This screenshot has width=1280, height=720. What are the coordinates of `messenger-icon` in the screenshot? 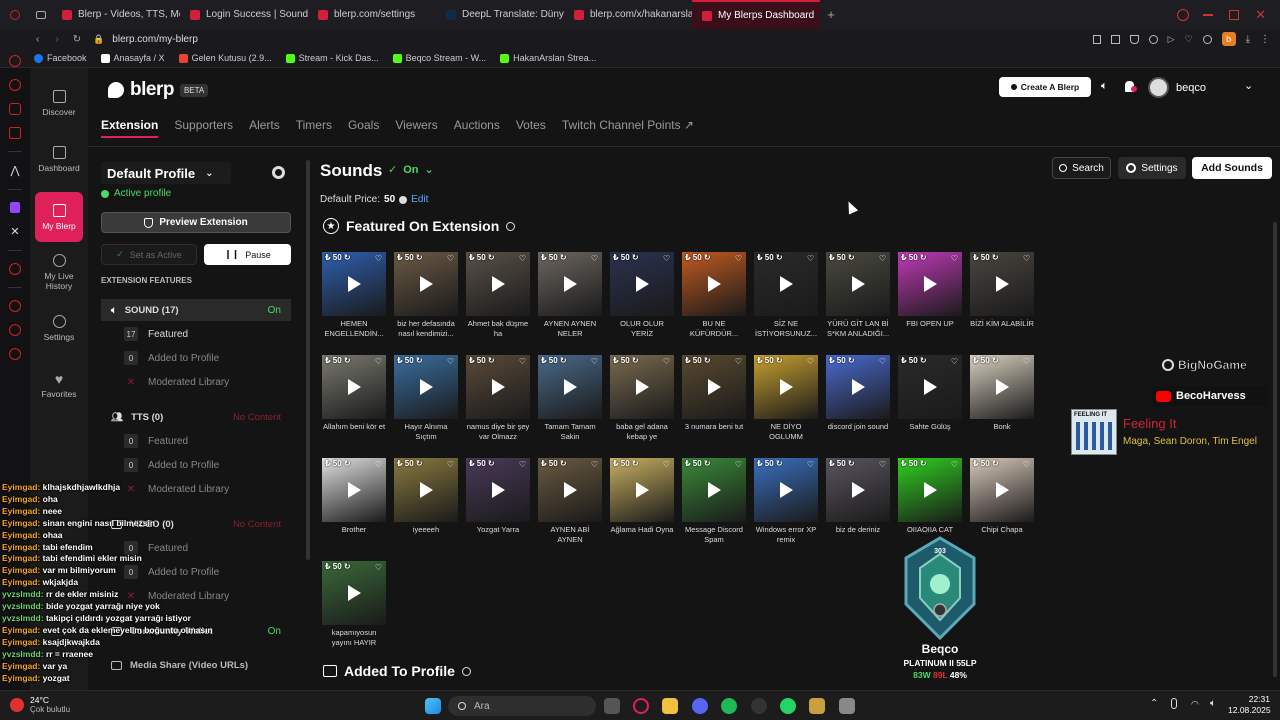 It's located at (15, 85).